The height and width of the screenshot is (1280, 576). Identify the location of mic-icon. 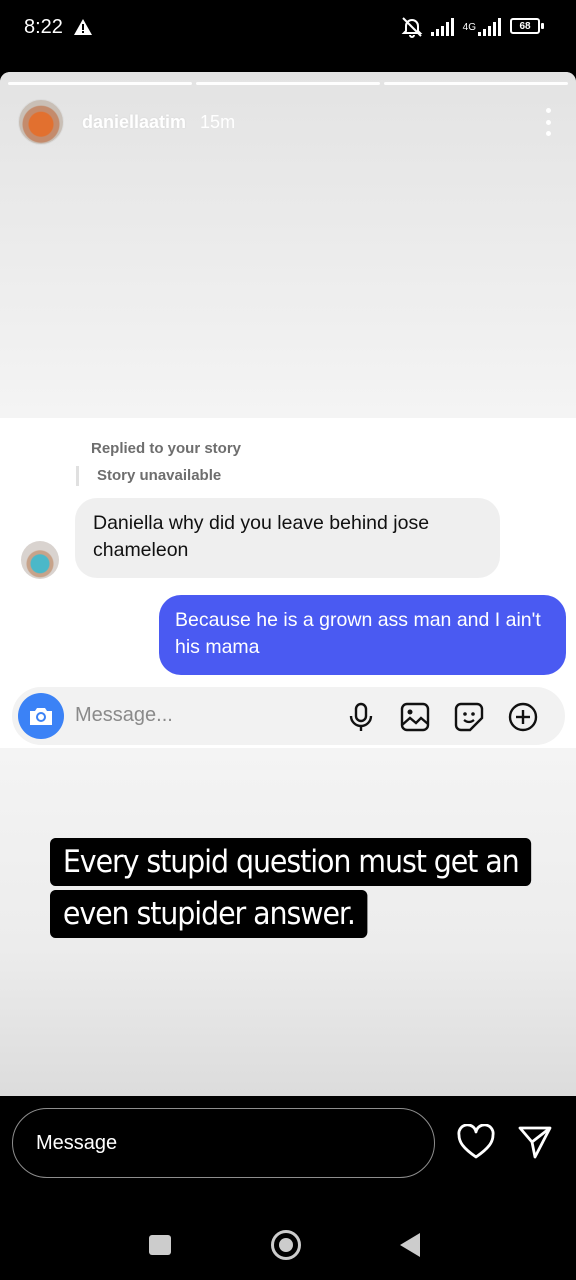
(361, 716).